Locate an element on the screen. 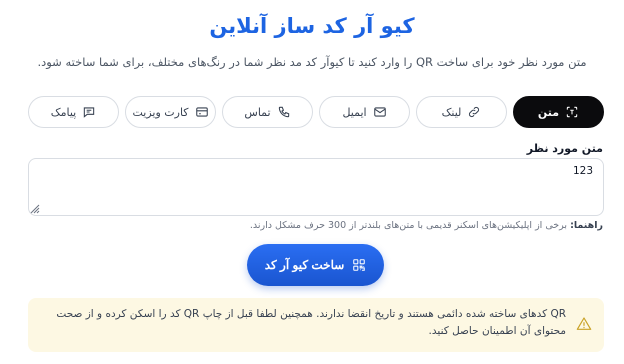  tab-business-card: کارت ویزیت is located at coordinates (170, 112).